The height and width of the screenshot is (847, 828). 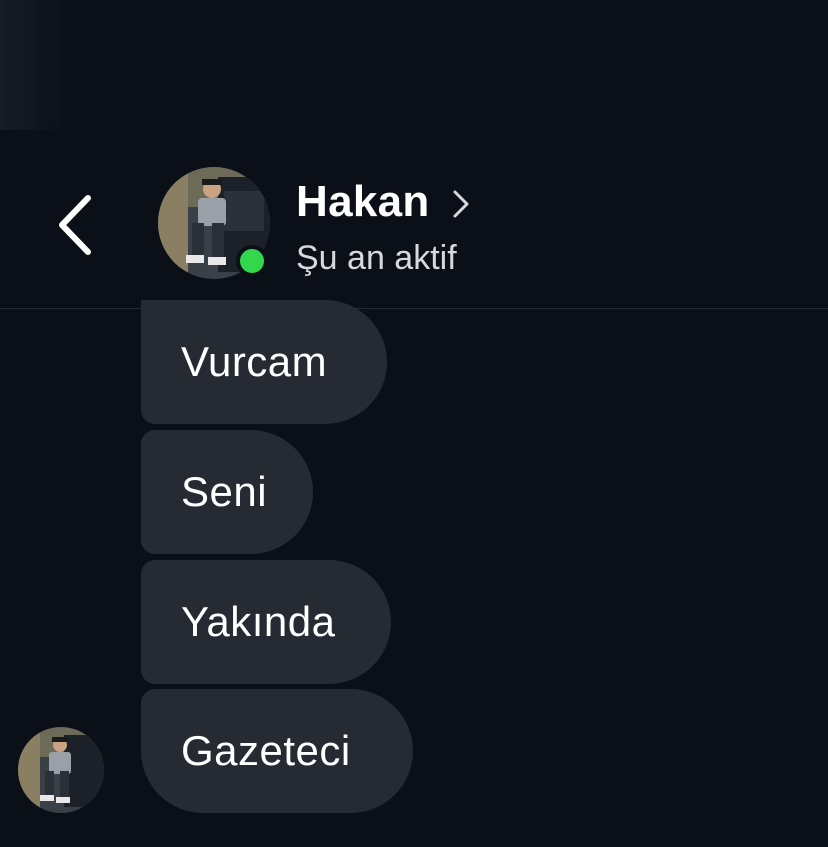 I want to click on message-bubble: Gazeteci, so click(x=277, y=751).